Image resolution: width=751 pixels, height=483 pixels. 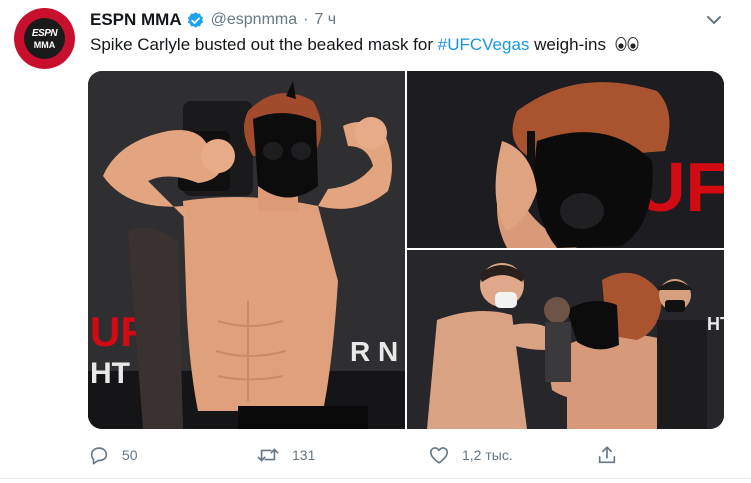 I want to click on tweet-text-after: weigh-ins, so click(x=567, y=44).